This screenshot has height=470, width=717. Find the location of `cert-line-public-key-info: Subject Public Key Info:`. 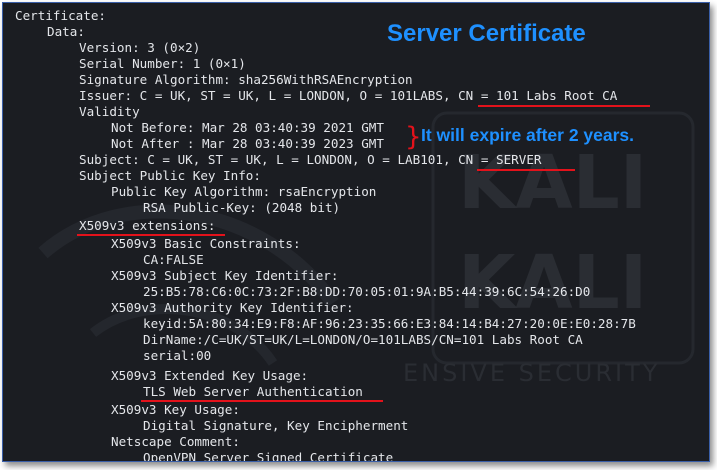

cert-line-public-key-info: Subject Public Key Info: is located at coordinates (170, 175).